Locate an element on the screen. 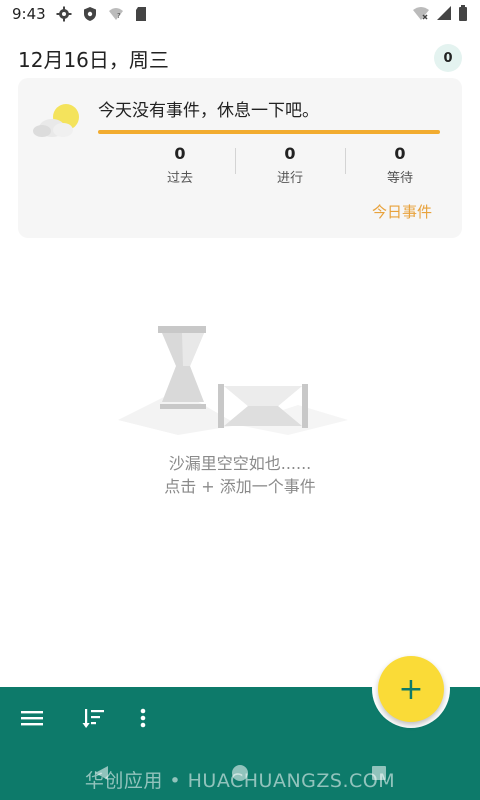 The image size is (480, 800). today-events-link: 今日事件 is located at coordinates (402, 211).